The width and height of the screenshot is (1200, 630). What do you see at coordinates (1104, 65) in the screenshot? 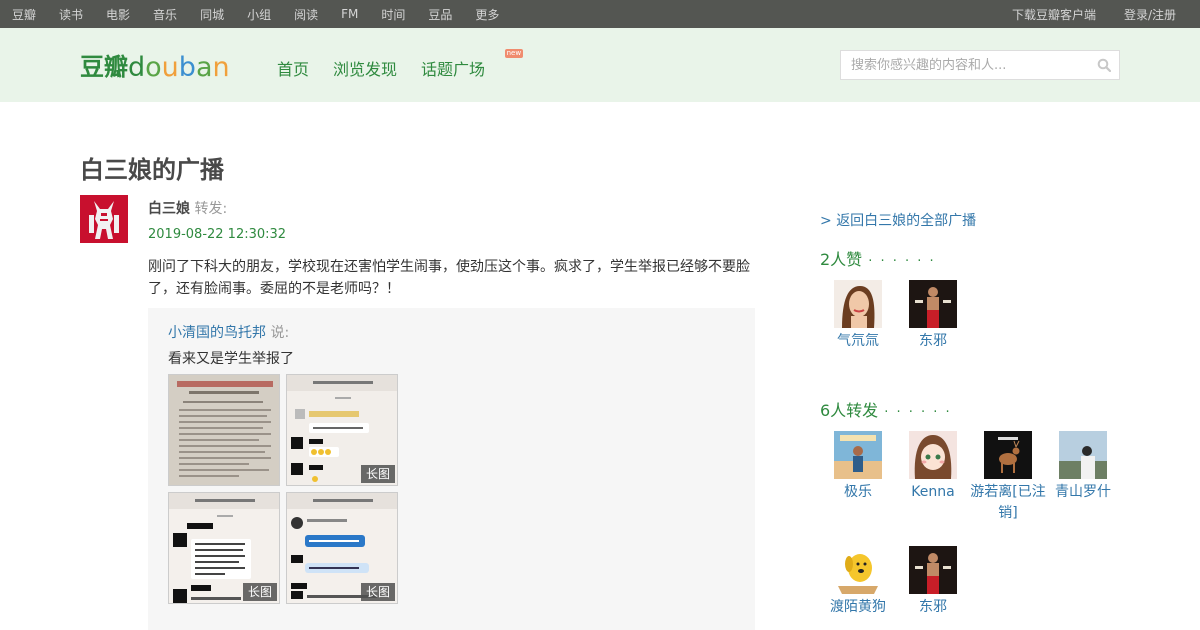
I see `search-icon` at bounding box center [1104, 65].